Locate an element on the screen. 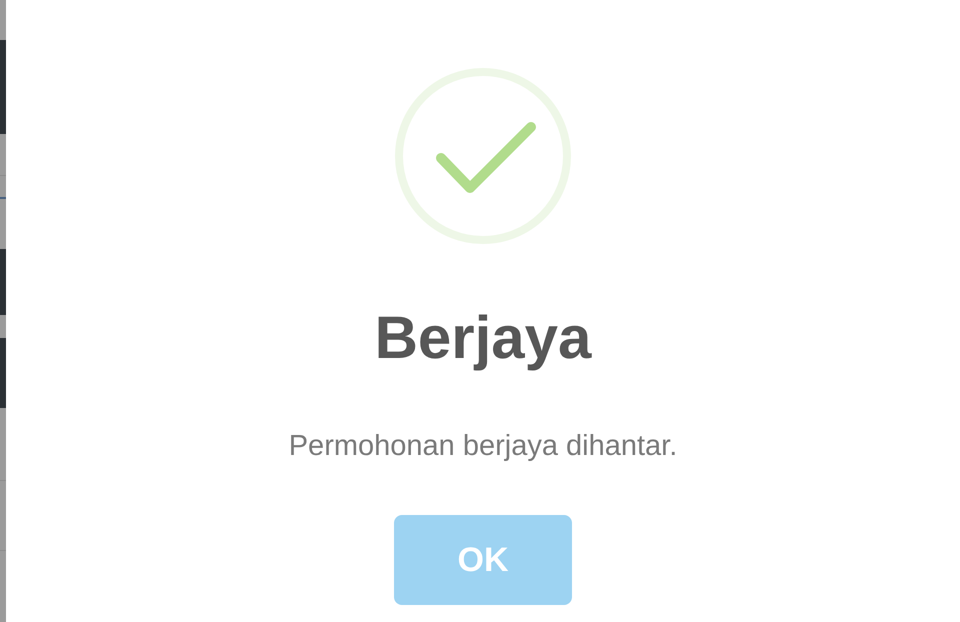  dialog-message: Permohonan berjaya dihantar. is located at coordinates (483, 446).